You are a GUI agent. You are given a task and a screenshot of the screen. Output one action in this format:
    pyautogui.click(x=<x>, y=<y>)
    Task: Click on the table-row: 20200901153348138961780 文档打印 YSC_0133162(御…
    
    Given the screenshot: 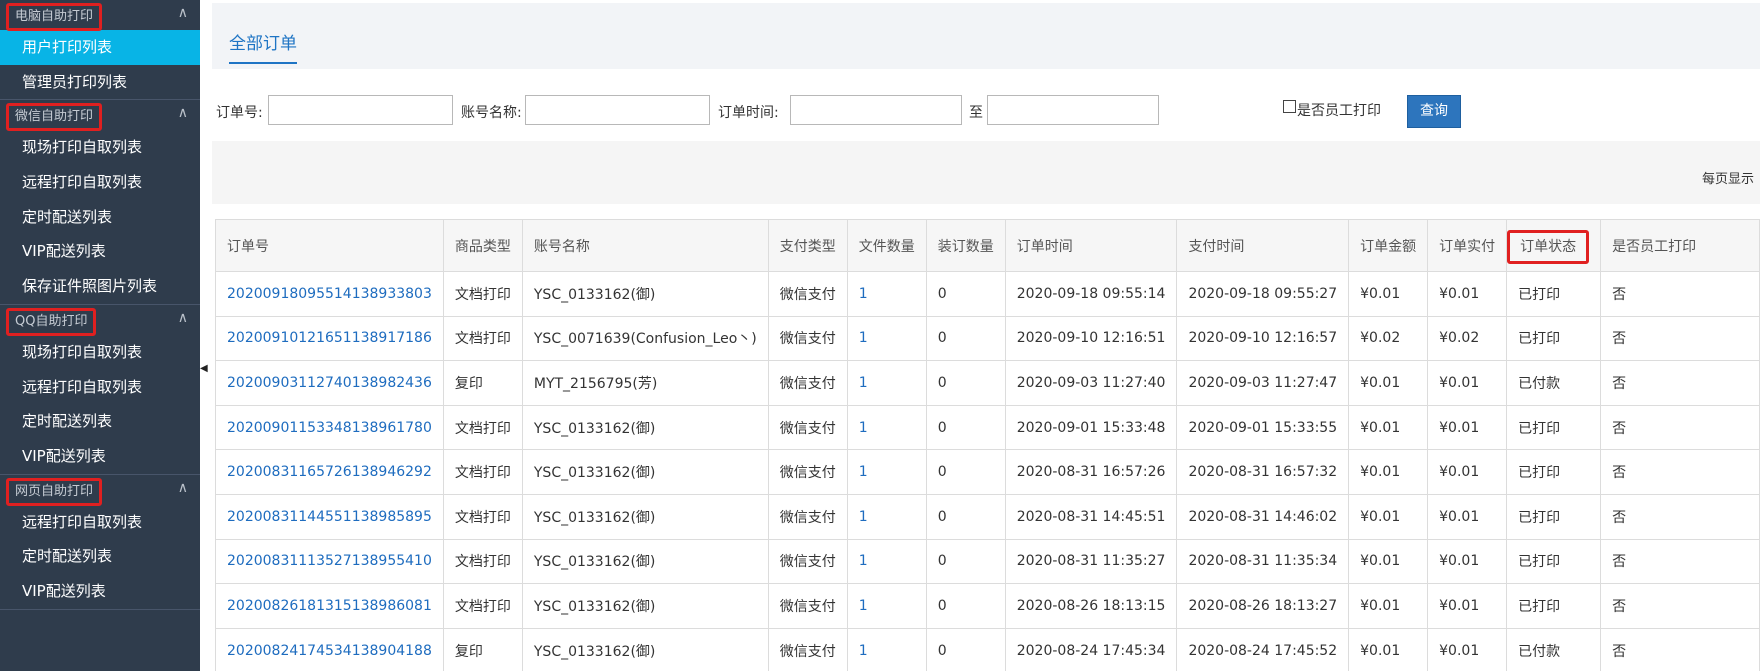 What is the action you would take?
    pyautogui.click(x=987, y=427)
    